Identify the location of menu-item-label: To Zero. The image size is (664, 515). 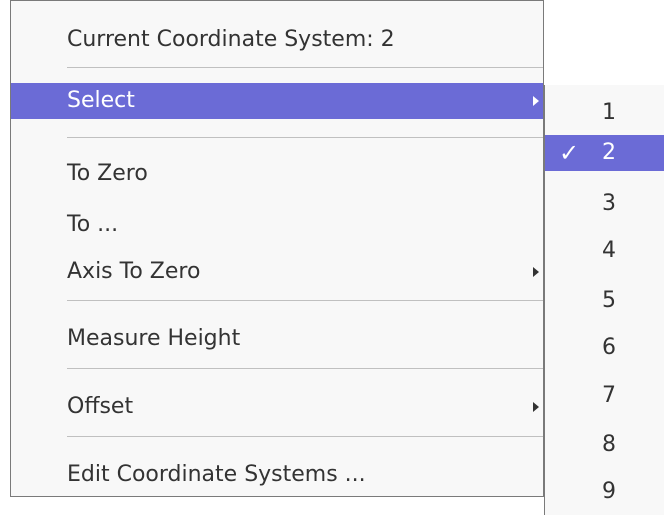
(107, 173).